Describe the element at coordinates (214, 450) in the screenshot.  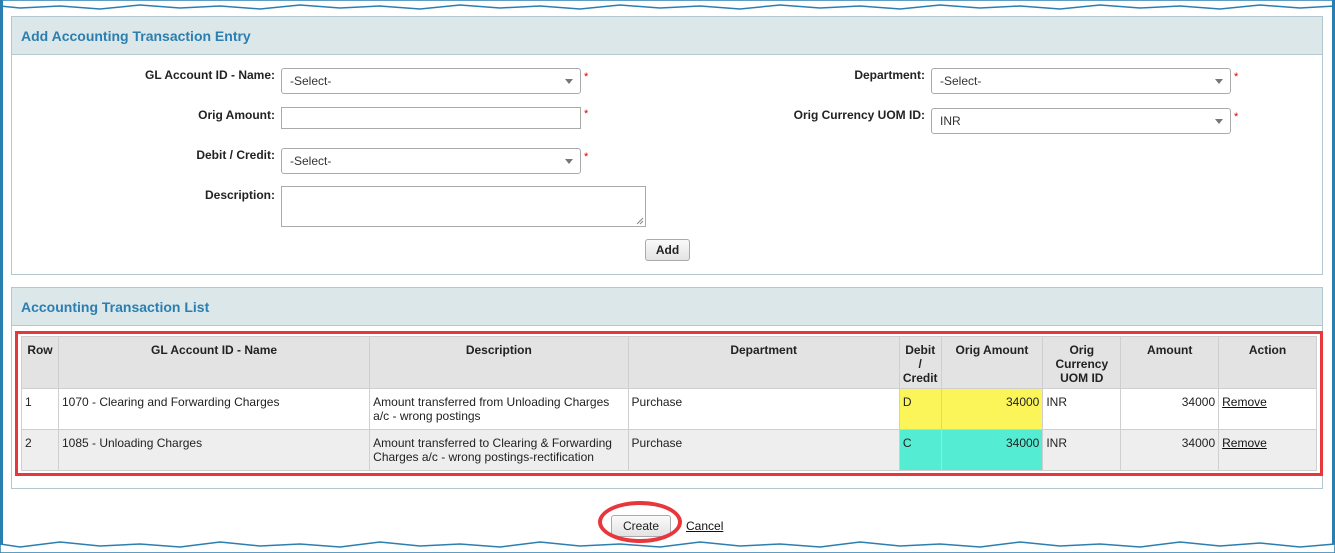
I see `cell-gl-account: 1085 - Unloading Charges` at that location.